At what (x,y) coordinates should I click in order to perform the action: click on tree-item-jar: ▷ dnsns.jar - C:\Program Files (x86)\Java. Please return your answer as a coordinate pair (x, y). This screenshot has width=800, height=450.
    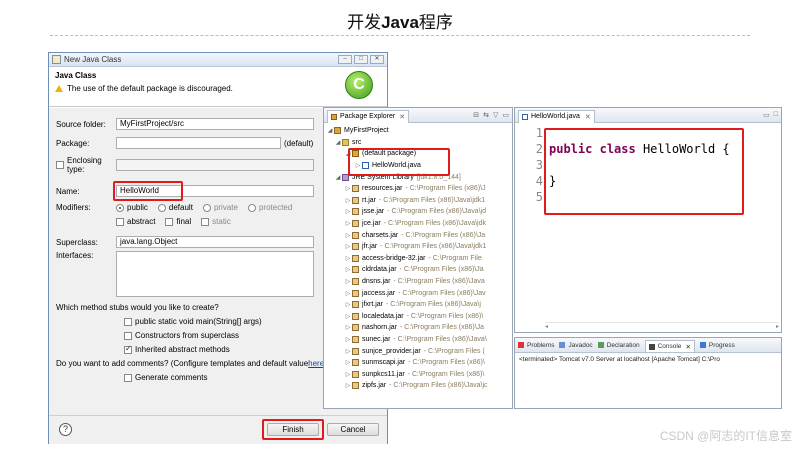
    Looking at the image, I should click on (418, 282).